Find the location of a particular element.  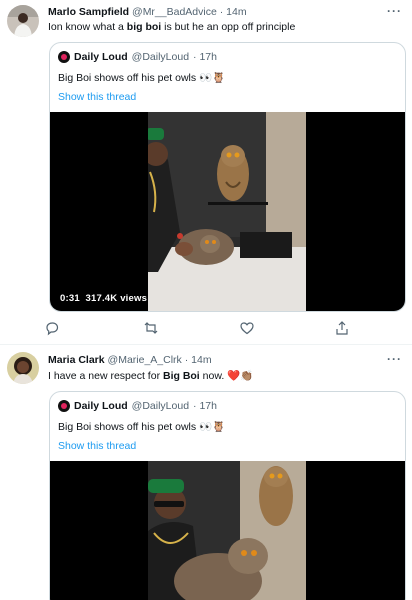

tweet-text-bold: big boi is located at coordinates (144, 27).